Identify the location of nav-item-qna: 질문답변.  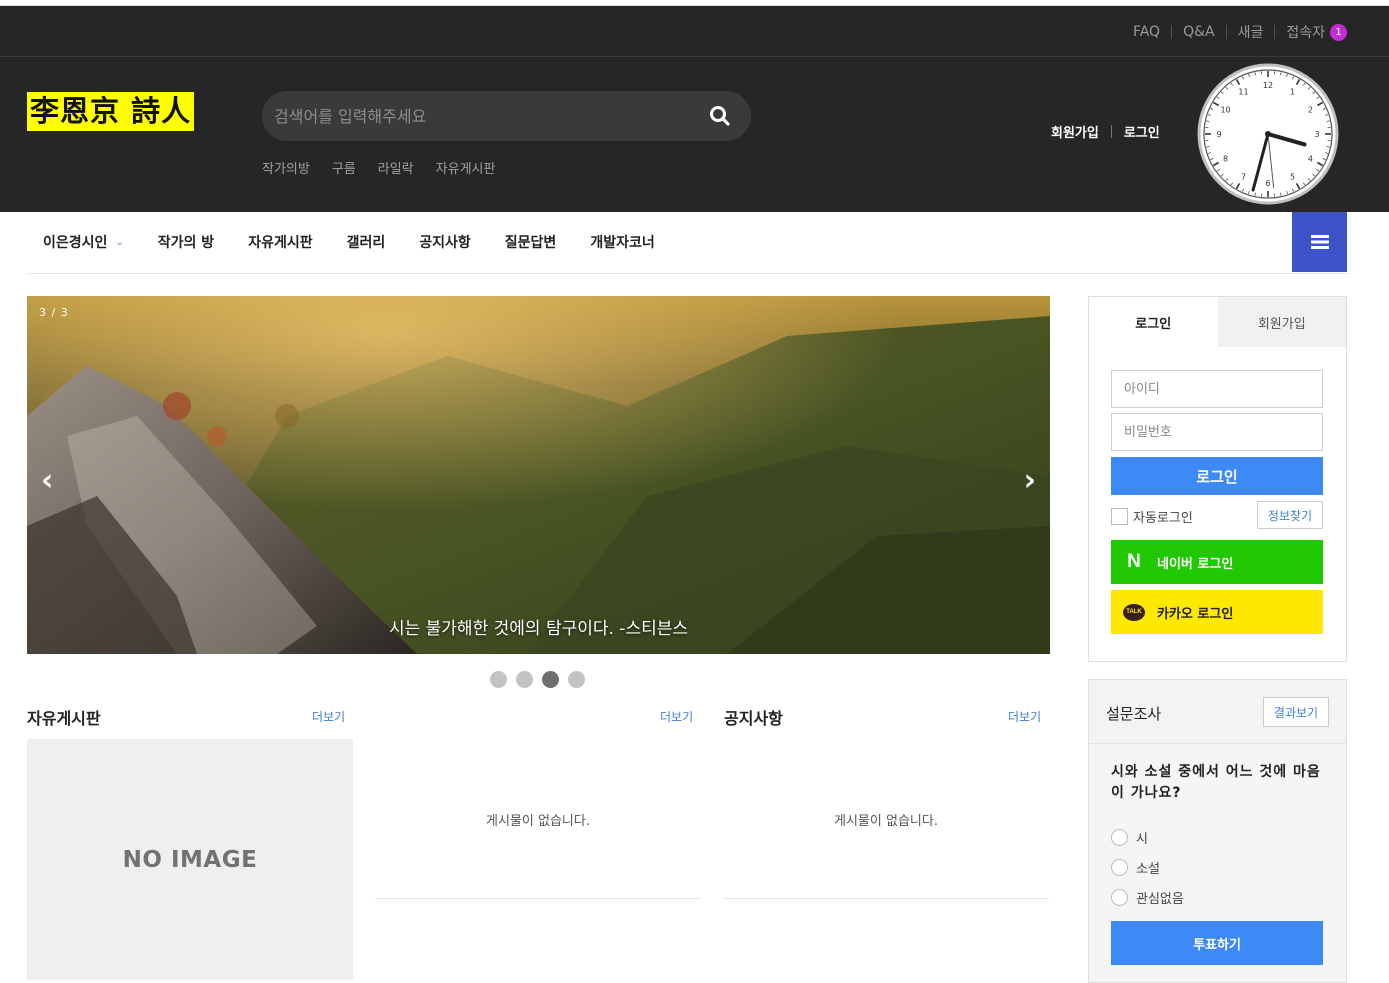
(531, 242).